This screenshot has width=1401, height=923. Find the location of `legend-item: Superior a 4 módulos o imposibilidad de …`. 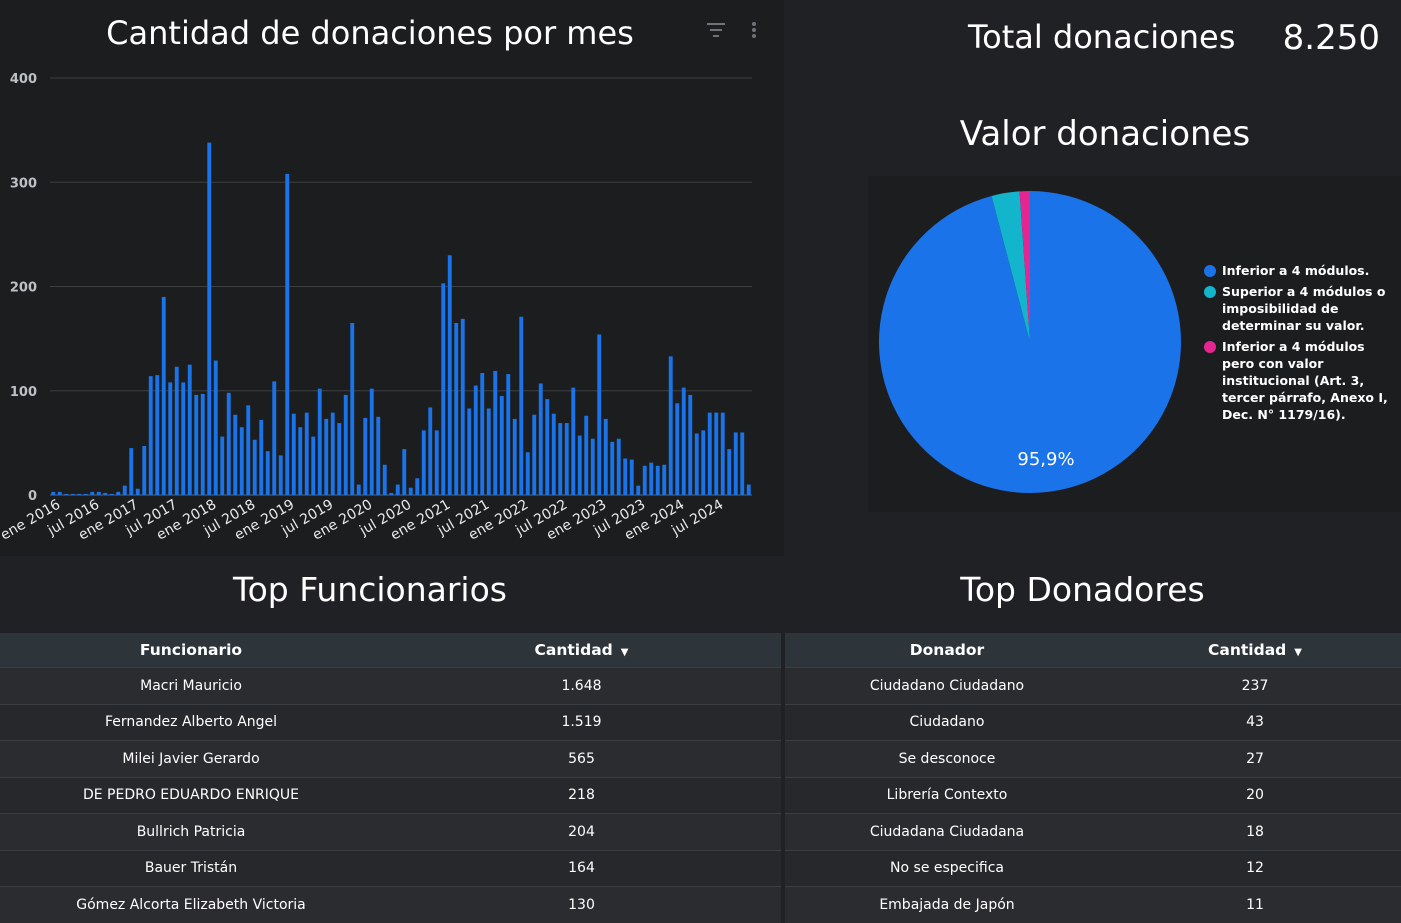

legend-item: Superior a 4 módulos o imposibilidad de … is located at coordinates (1299, 308).